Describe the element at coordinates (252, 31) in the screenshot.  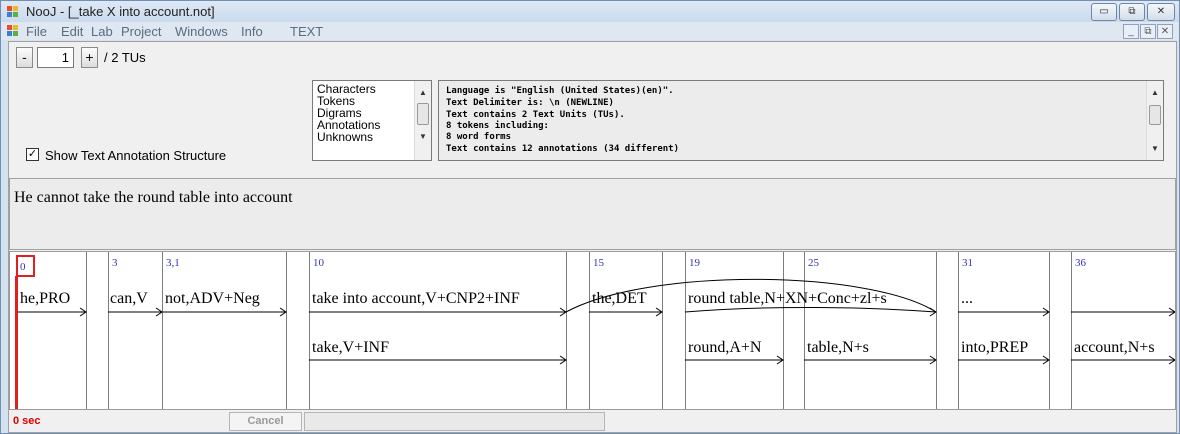
I see `menu-info: Info` at that location.